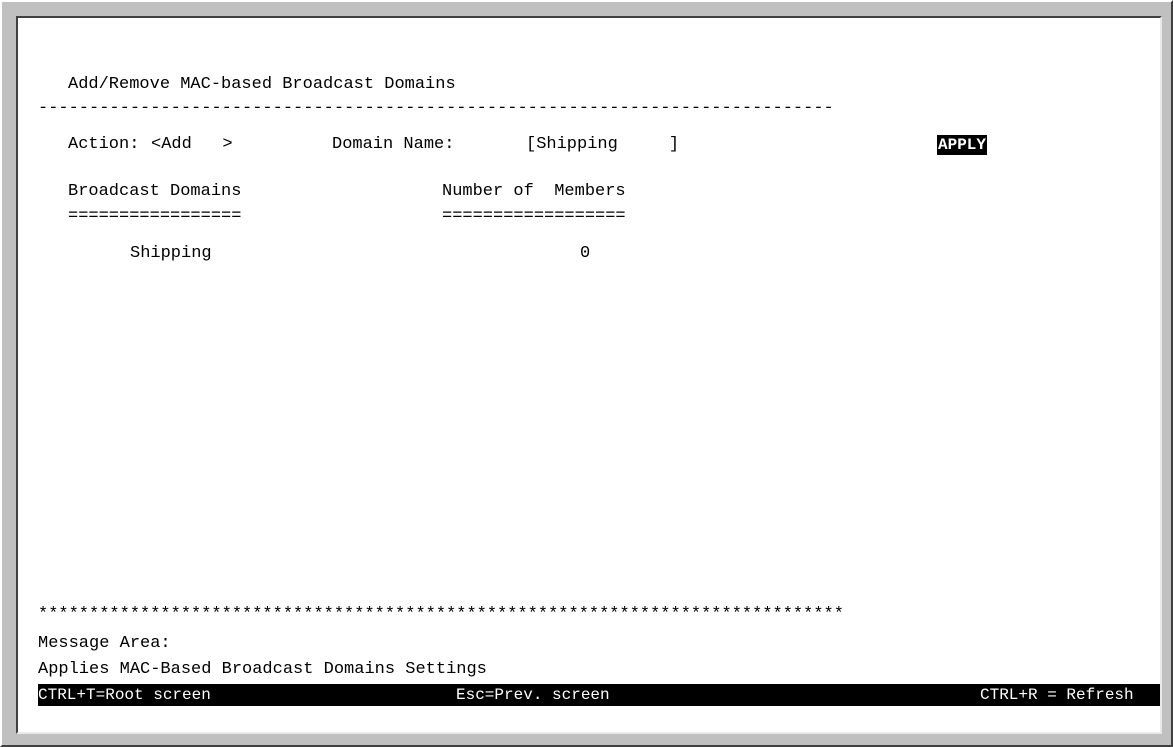 The image size is (1173, 747). Describe the element at coordinates (1057, 695) in the screenshot. I see `refresh-shortcut: CTRL+R = Refresh` at that location.